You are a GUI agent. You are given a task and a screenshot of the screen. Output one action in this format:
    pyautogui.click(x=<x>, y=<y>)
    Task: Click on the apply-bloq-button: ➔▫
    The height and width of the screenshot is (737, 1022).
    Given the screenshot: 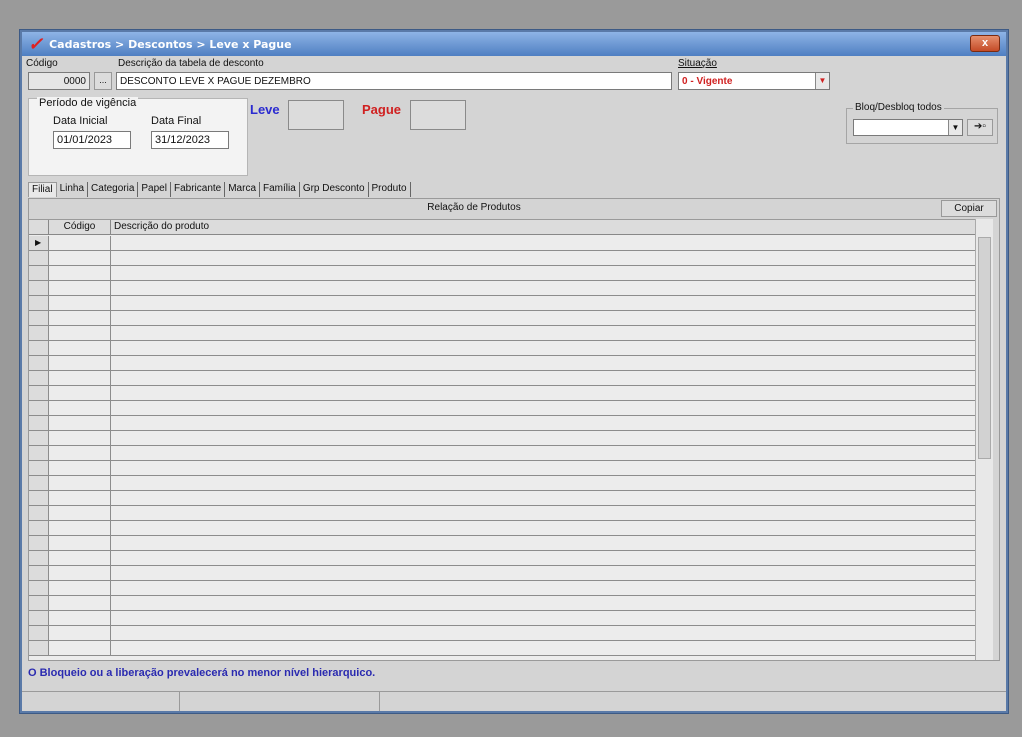 What is the action you would take?
    pyautogui.click(x=980, y=127)
    